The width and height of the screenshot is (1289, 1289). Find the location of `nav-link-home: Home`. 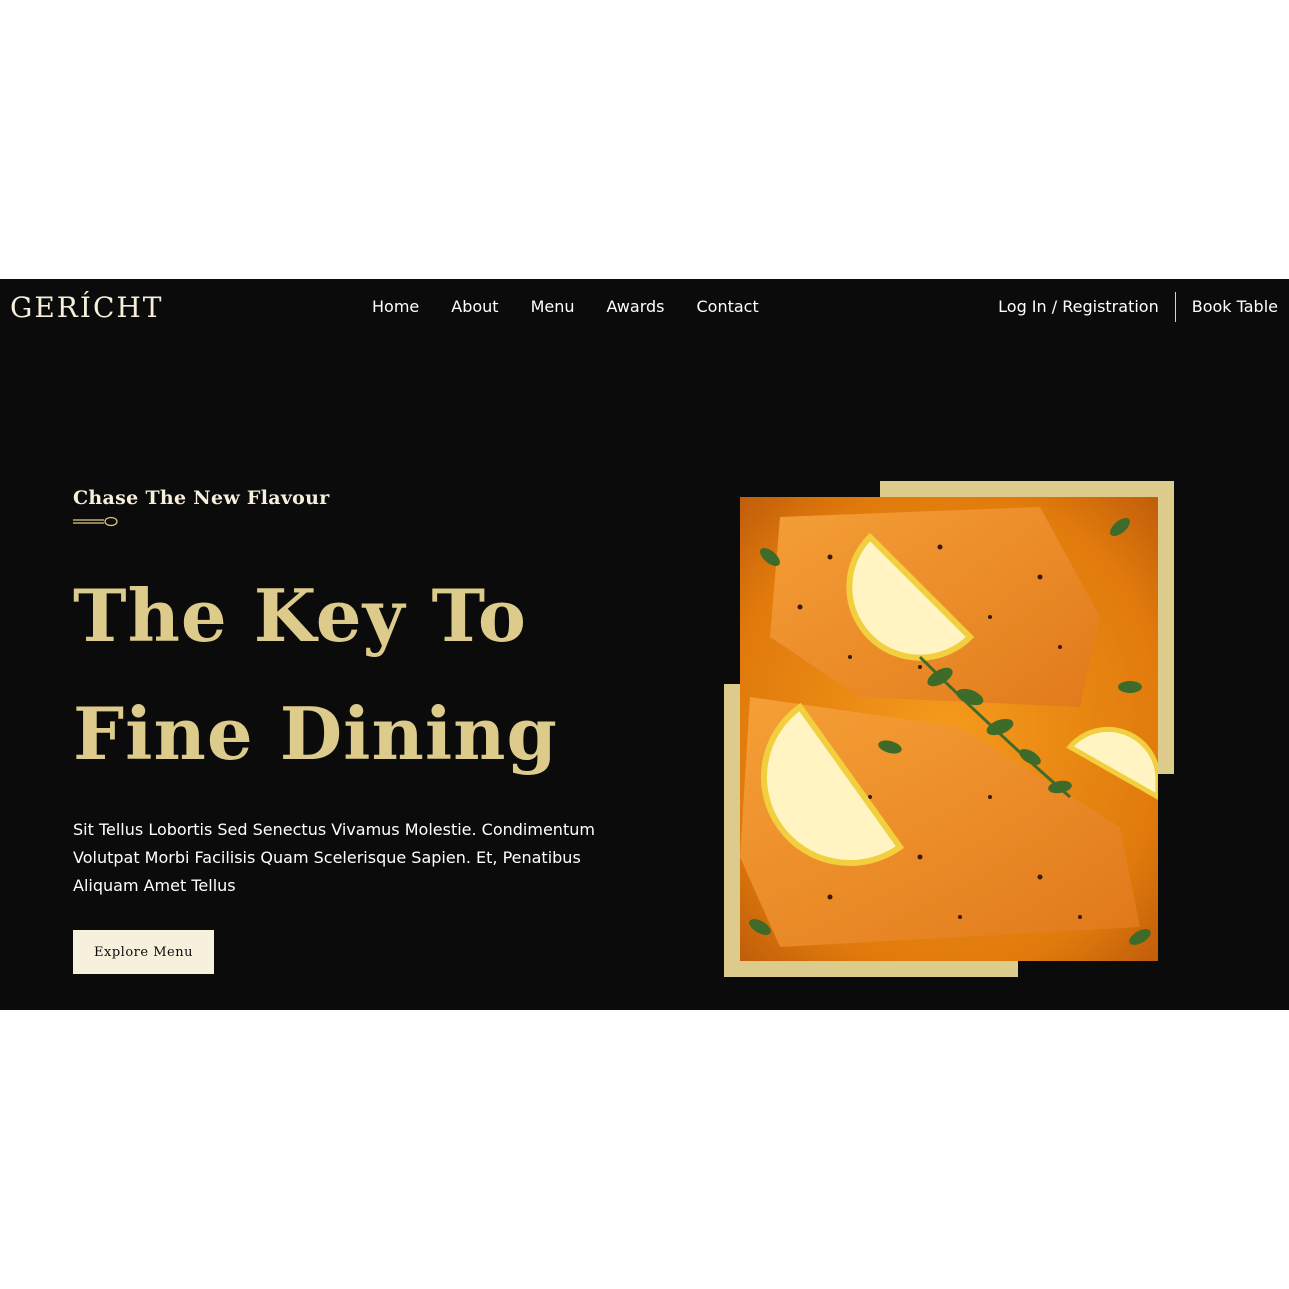

nav-link-home: Home is located at coordinates (395, 307).